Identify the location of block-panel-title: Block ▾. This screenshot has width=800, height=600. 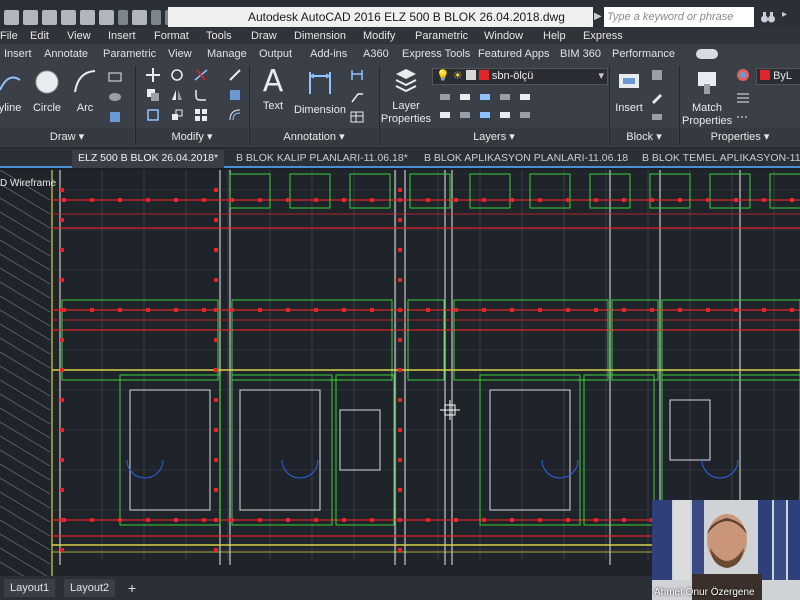
(644, 137).